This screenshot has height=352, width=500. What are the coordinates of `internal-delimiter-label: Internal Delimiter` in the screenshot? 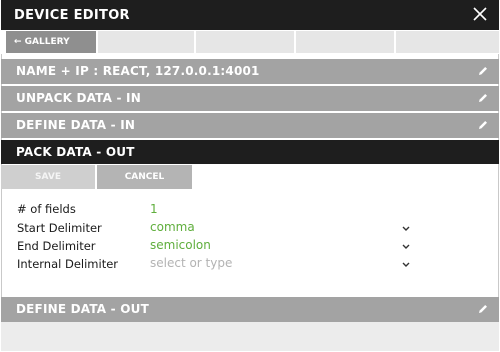 It's located at (68, 264).